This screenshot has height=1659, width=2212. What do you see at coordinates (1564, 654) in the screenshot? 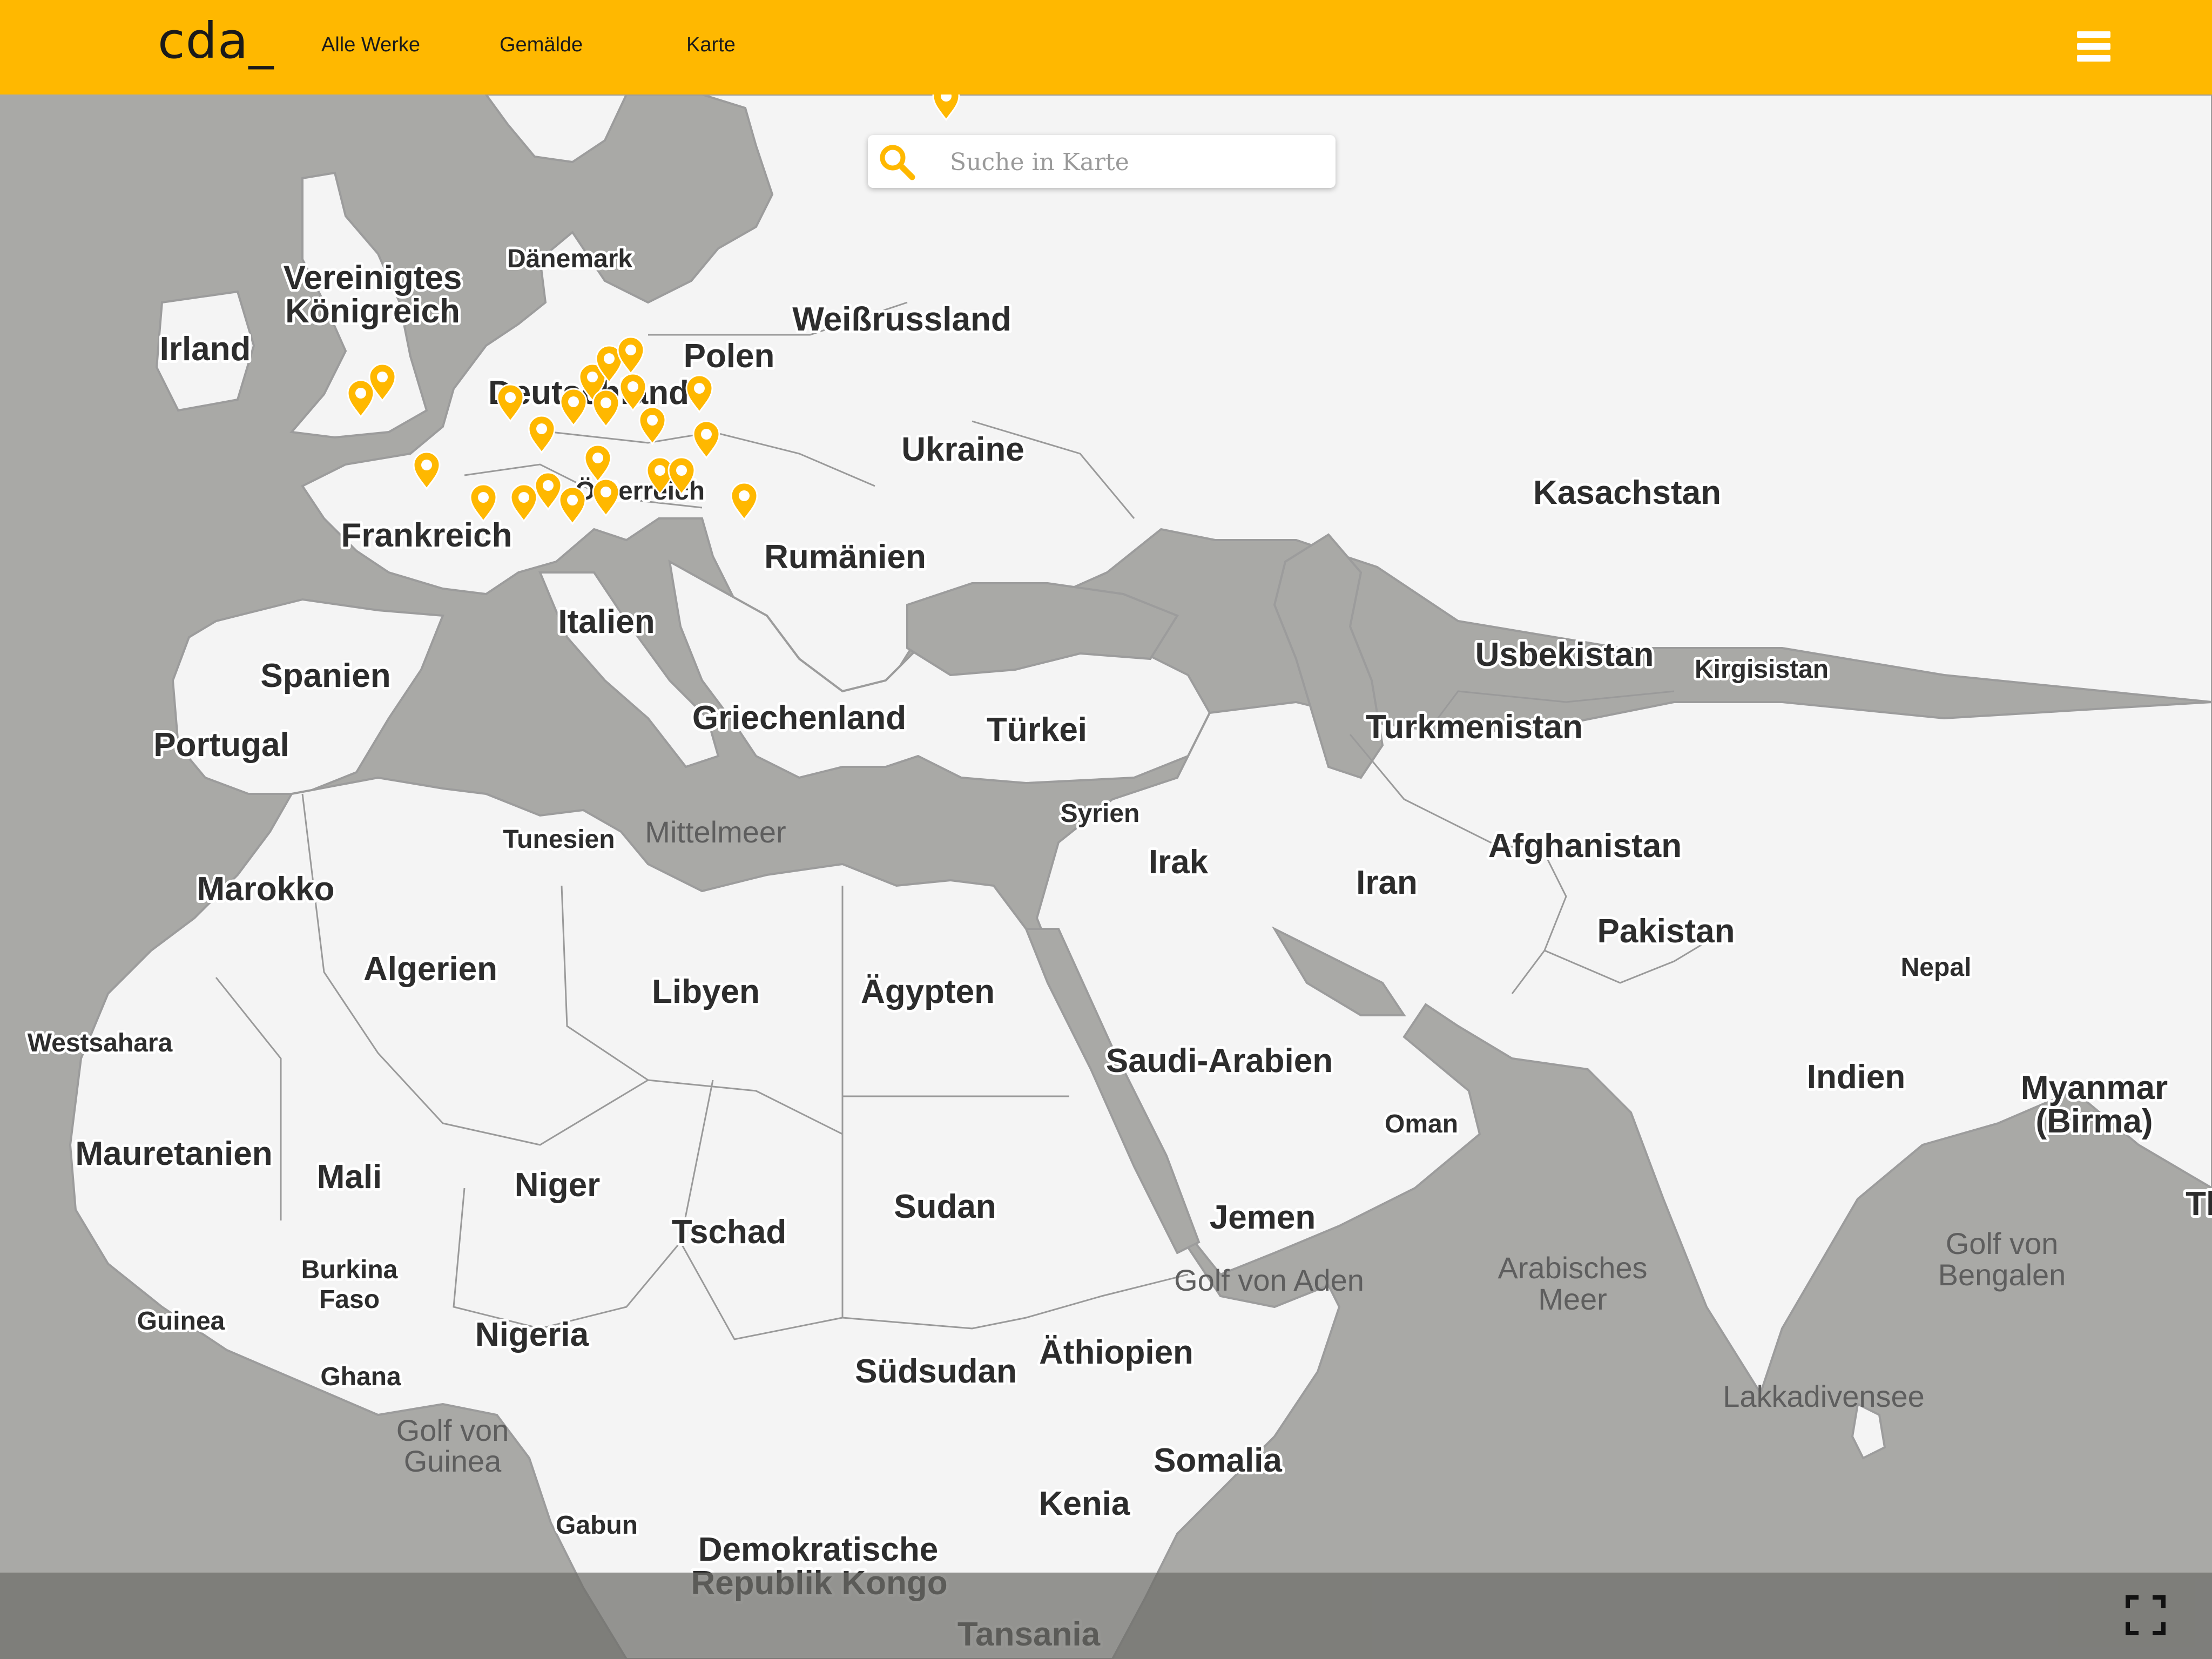
I see `country-label: Usbekistan` at bounding box center [1564, 654].